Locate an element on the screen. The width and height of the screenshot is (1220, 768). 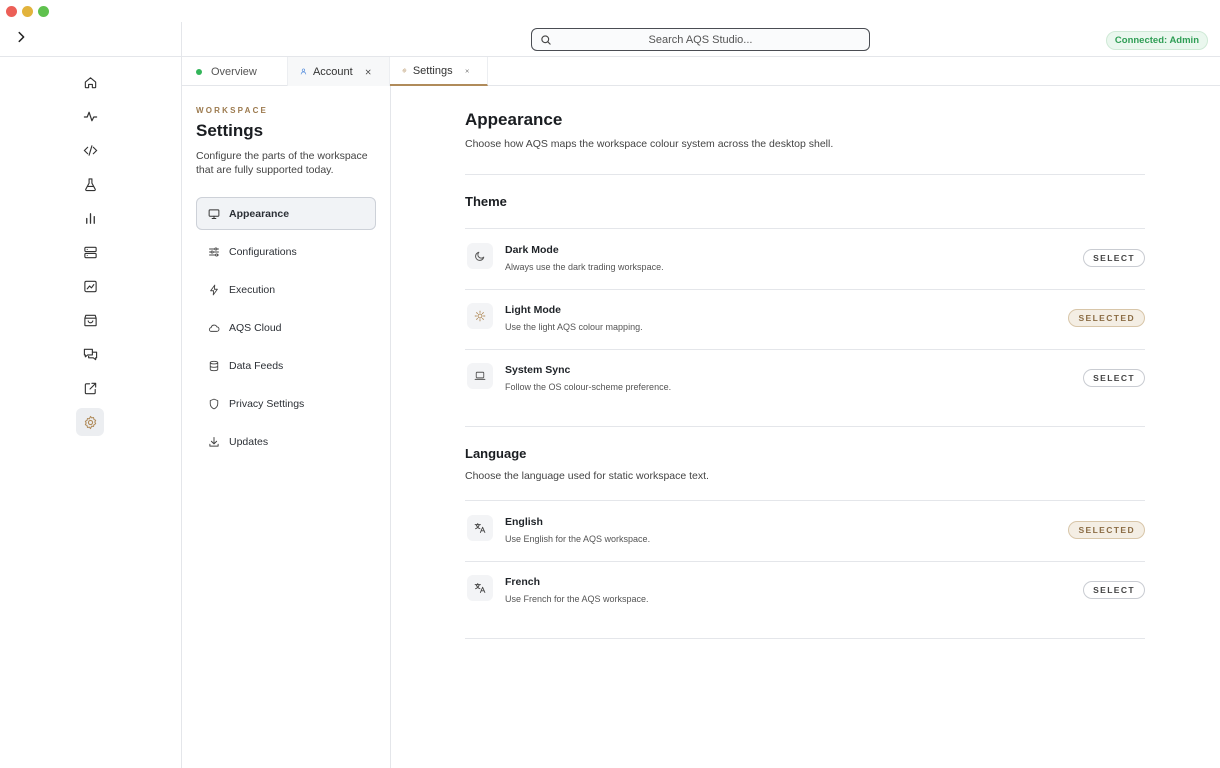
select-dark-mode-button: SELECT is located at coordinates (1114, 258).